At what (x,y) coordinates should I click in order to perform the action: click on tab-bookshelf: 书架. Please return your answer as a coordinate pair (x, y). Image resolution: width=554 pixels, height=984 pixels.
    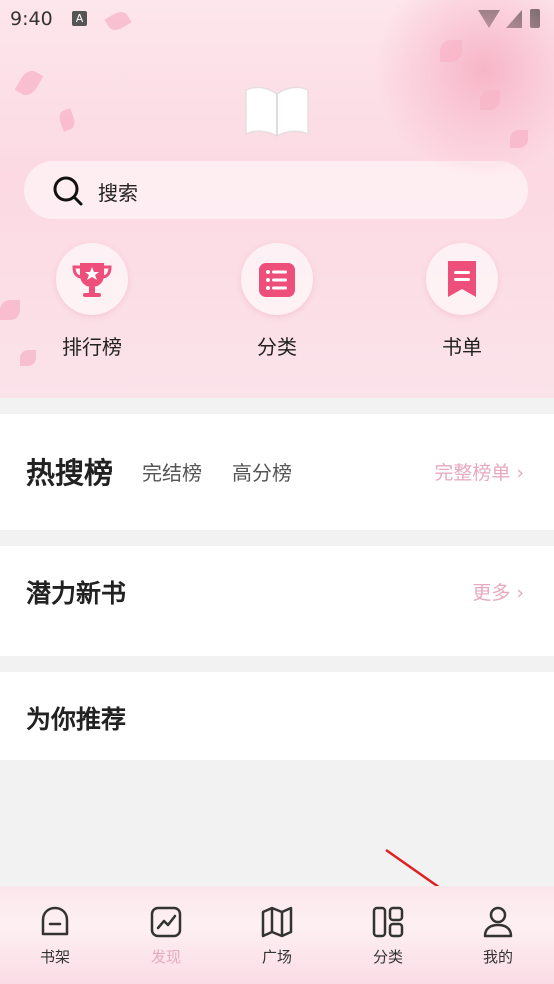
    Looking at the image, I should click on (55, 935).